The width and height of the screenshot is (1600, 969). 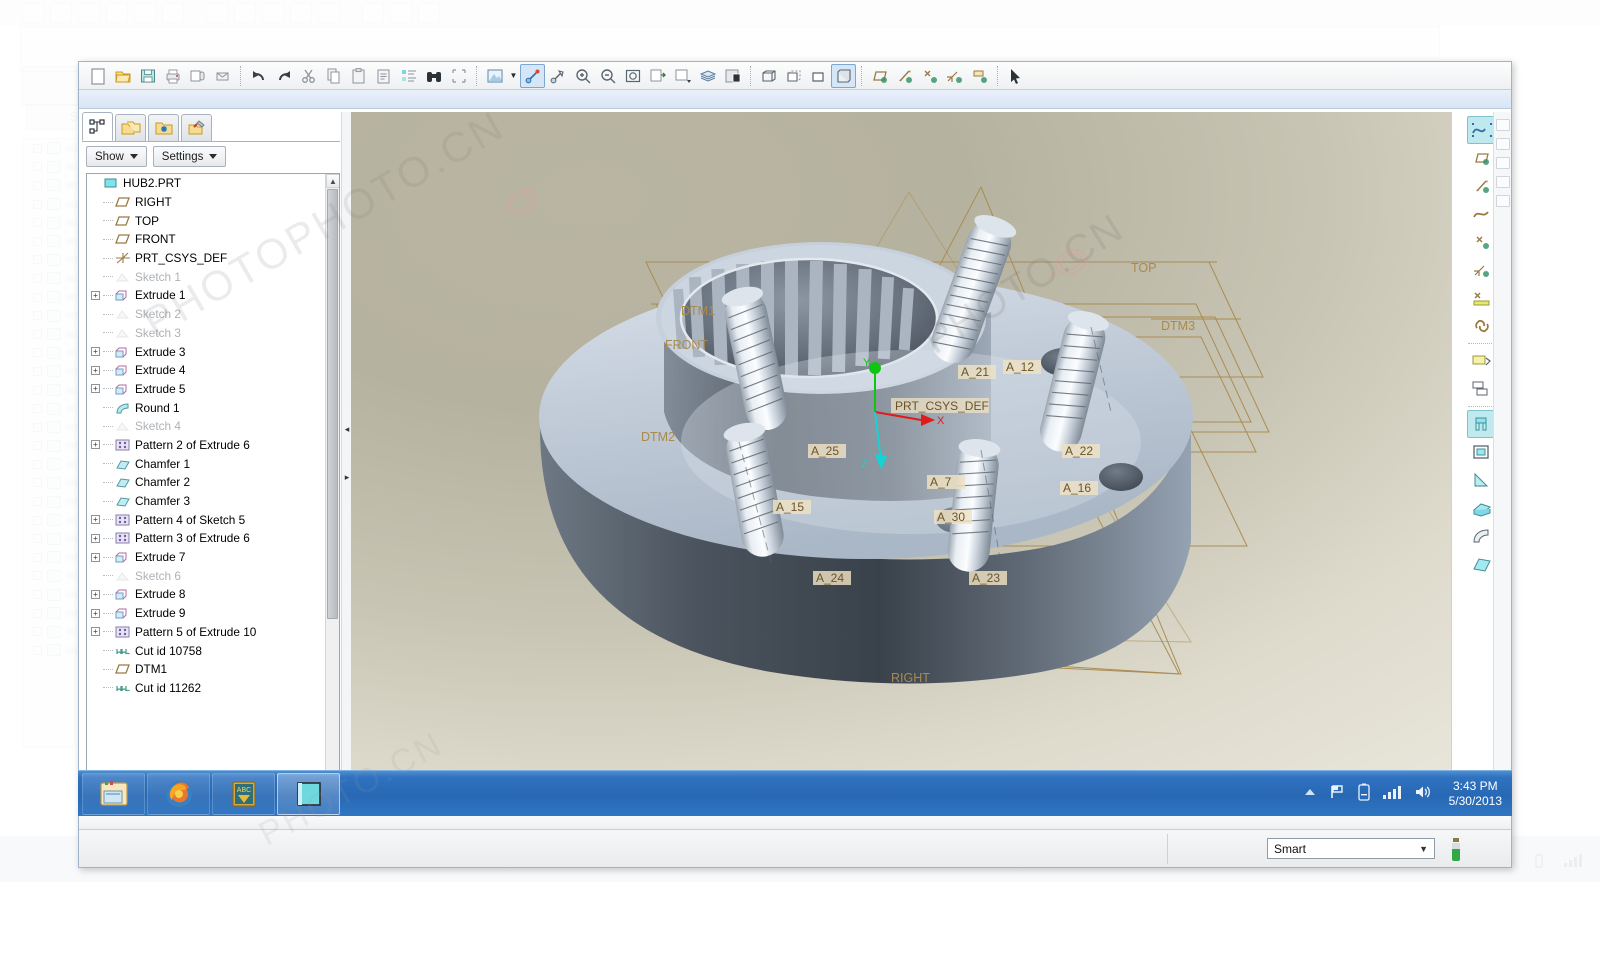 I want to click on speaker-icon, so click(x=1423, y=794).